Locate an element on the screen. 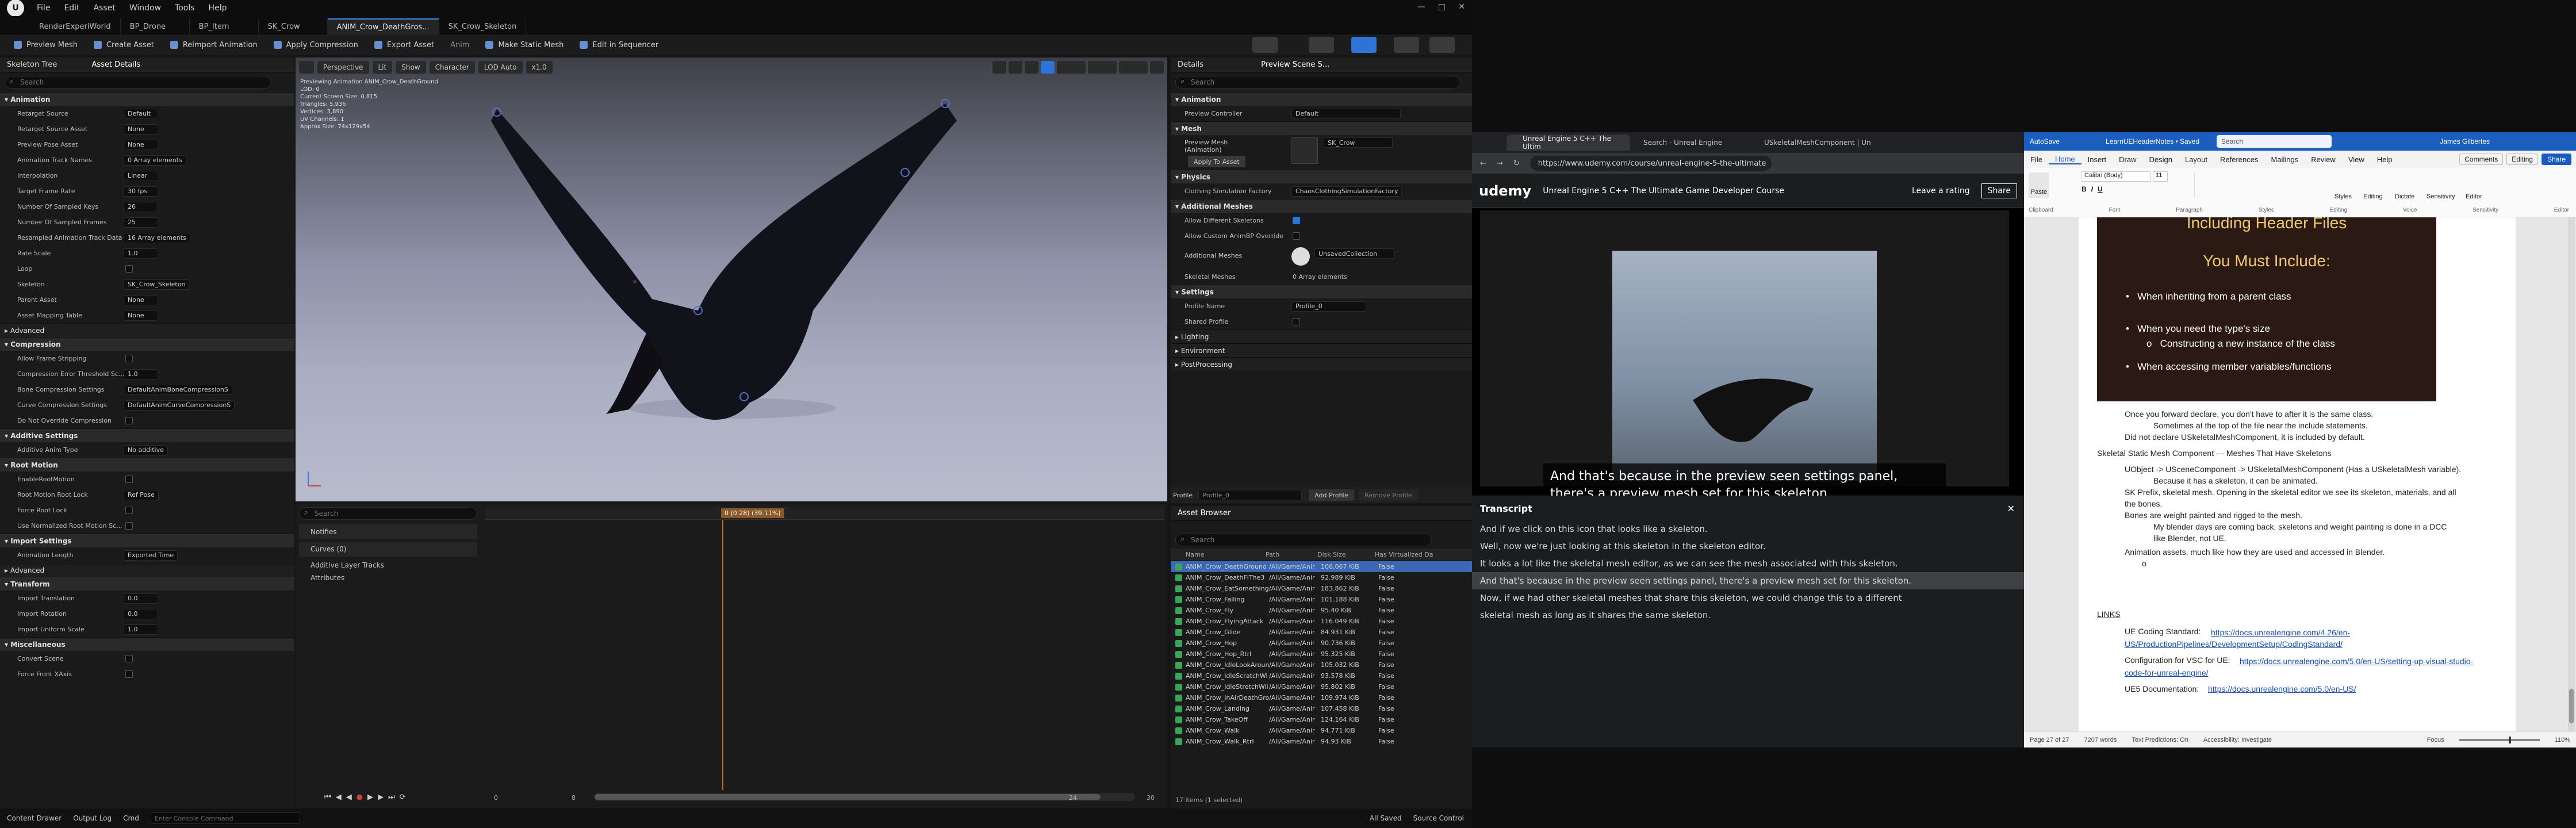 The width and height of the screenshot is (2576, 828). section-import: ▾ Import Settings is located at coordinates (147, 540).